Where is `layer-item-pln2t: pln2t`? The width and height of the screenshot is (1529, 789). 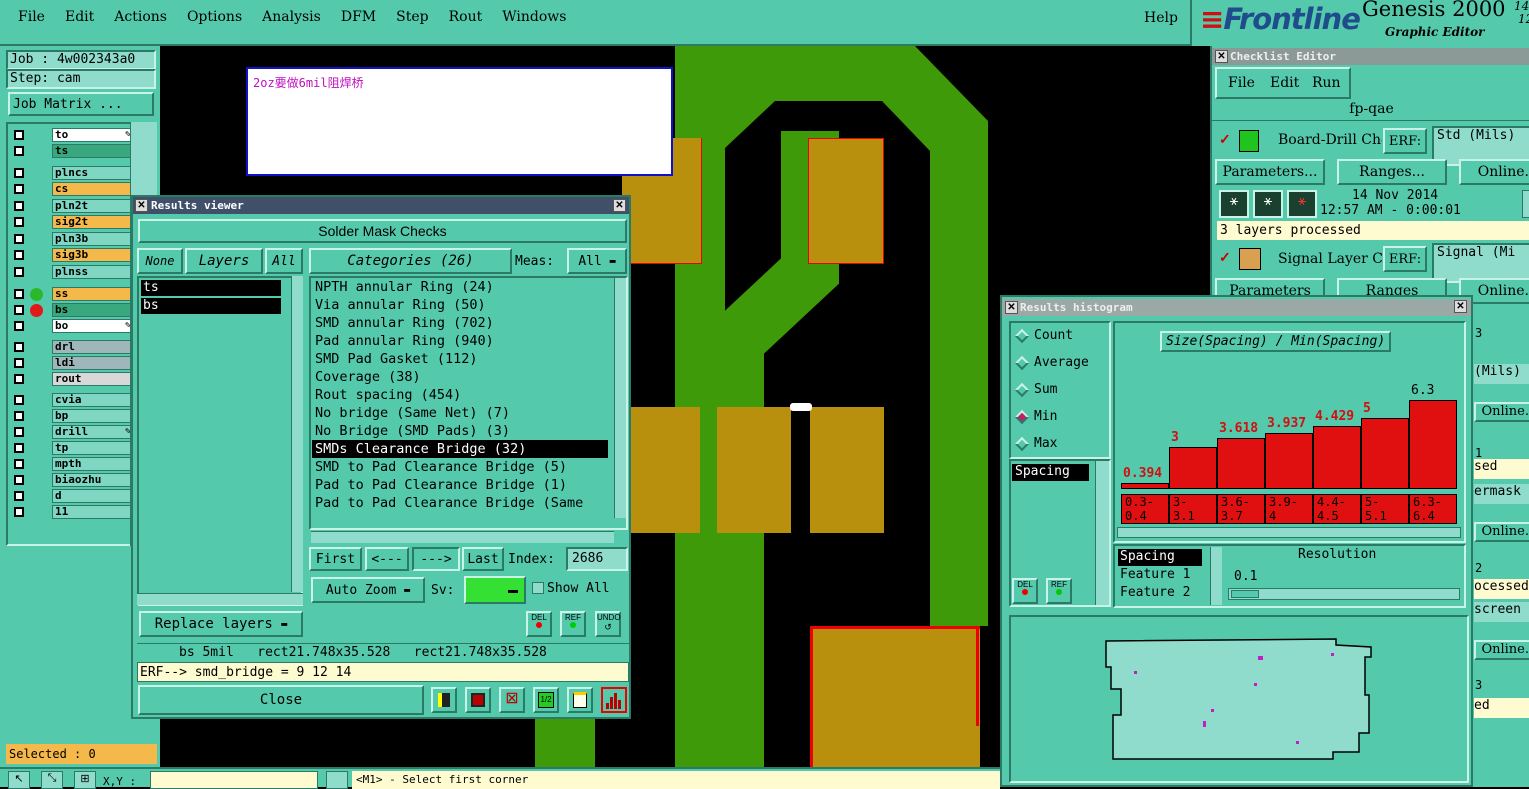
layer-item-pln2t: pln2t is located at coordinates (93, 206).